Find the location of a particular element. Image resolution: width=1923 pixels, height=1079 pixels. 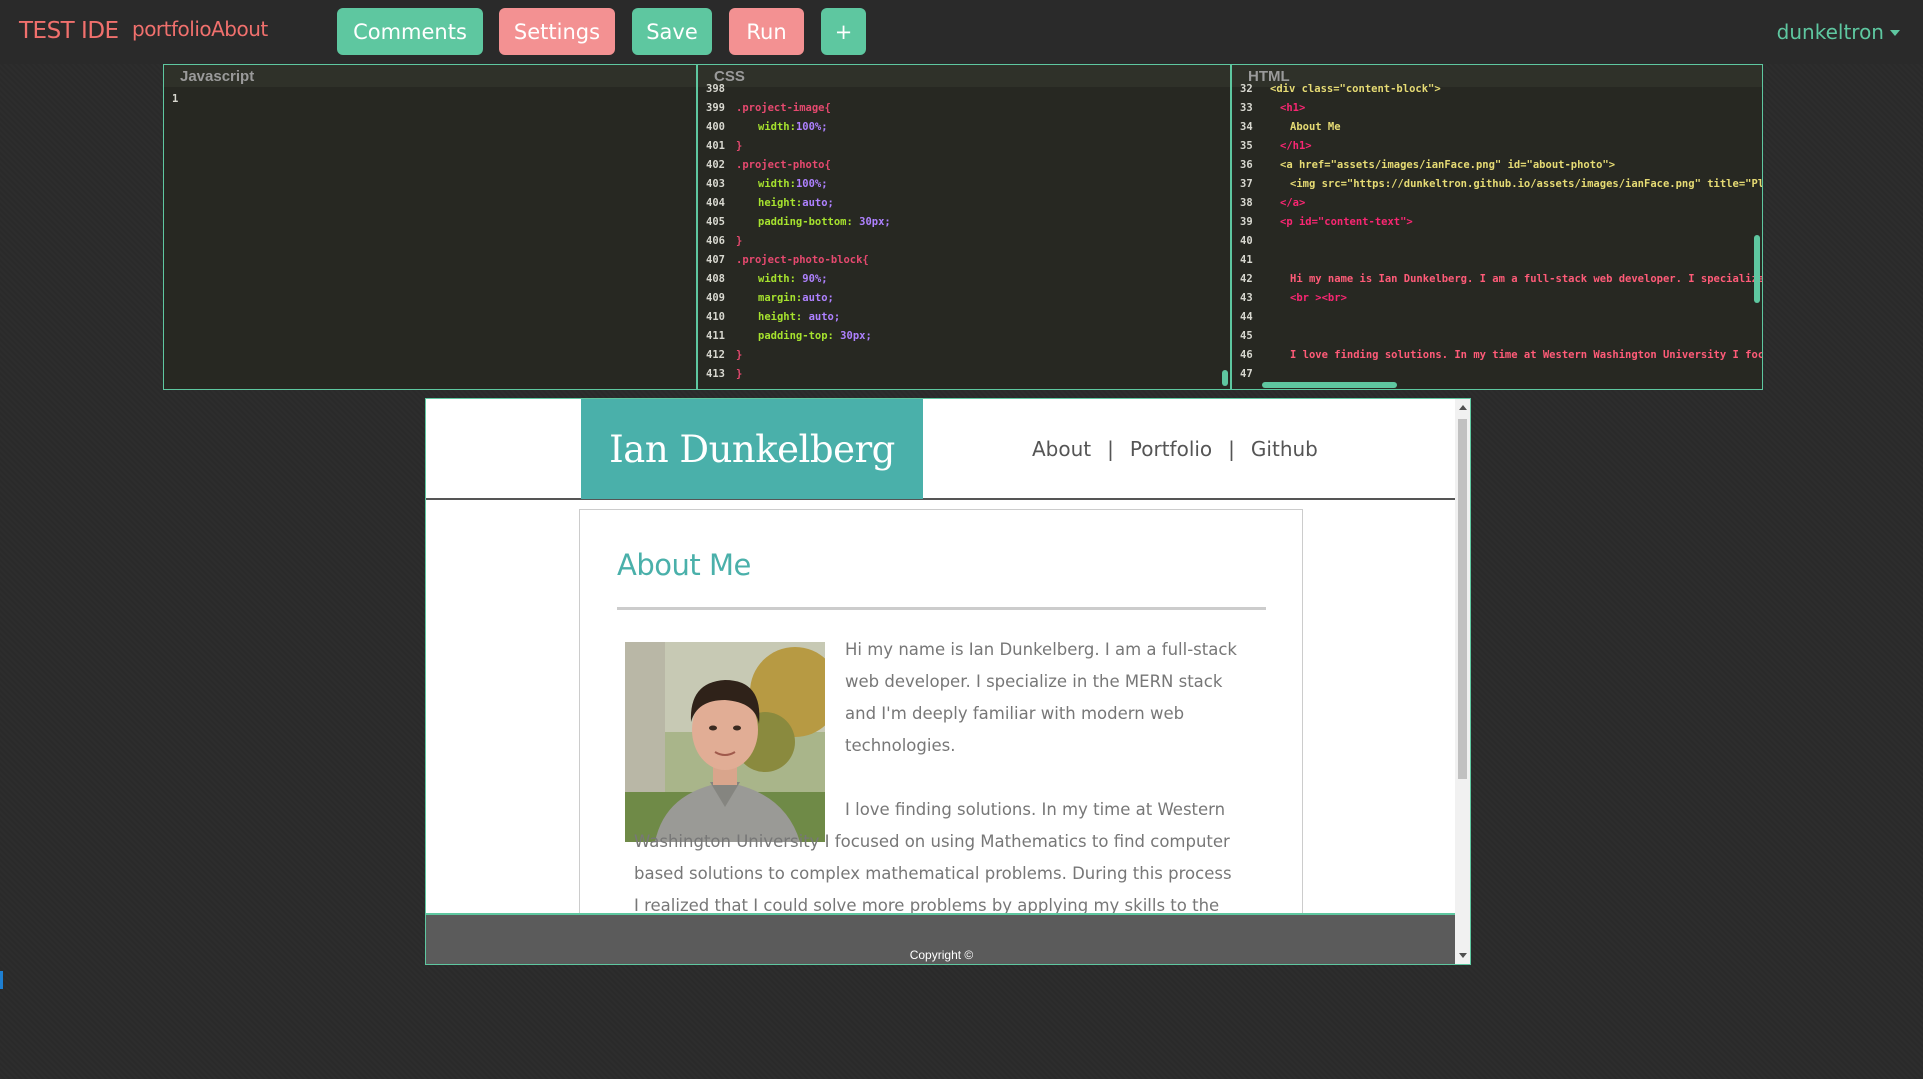

chevron-down-icon is located at coordinates (1895, 33).